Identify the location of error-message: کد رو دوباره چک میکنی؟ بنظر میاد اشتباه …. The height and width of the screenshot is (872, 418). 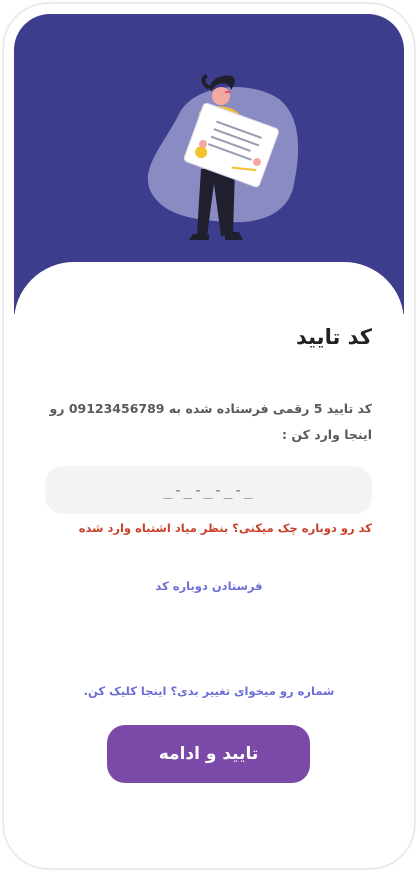
(225, 528).